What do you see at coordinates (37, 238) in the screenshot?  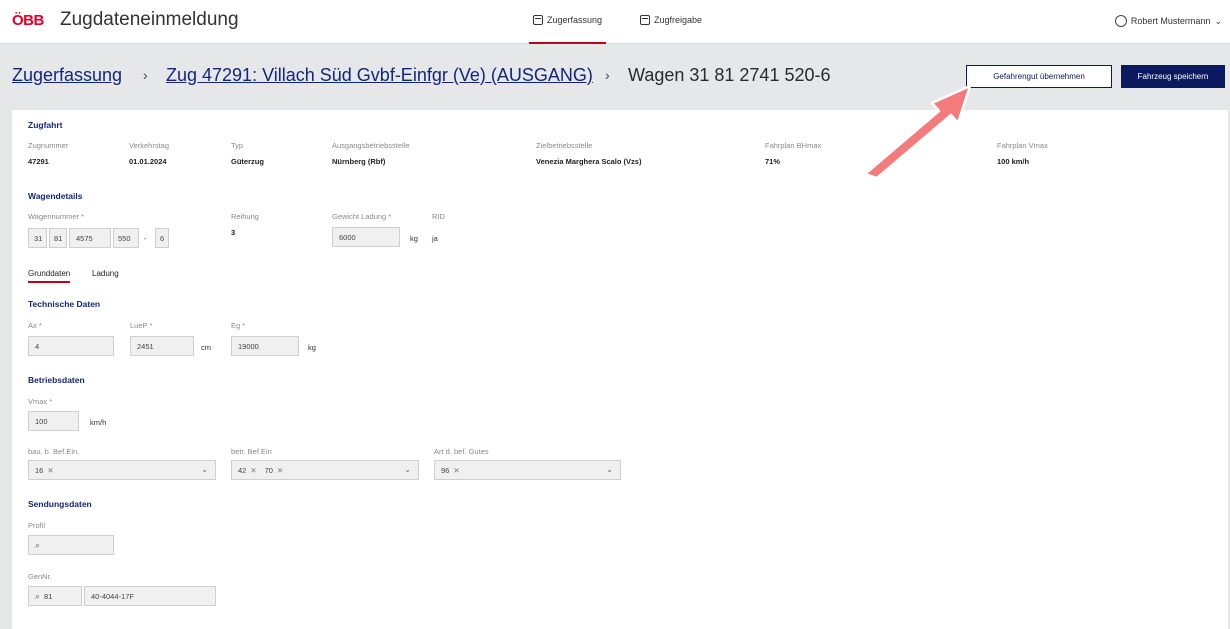 I see `wagennummer-part-1: 31` at bounding box center [37, 238].